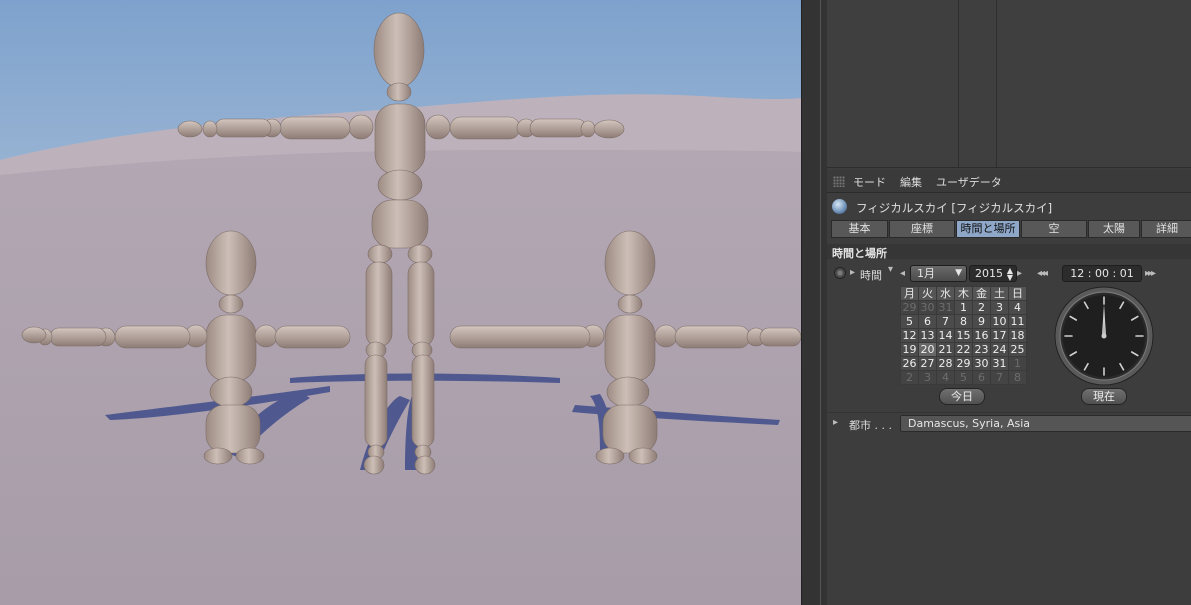  I want to click on menu-userdata: ユーザデータ, so click(969, 182).